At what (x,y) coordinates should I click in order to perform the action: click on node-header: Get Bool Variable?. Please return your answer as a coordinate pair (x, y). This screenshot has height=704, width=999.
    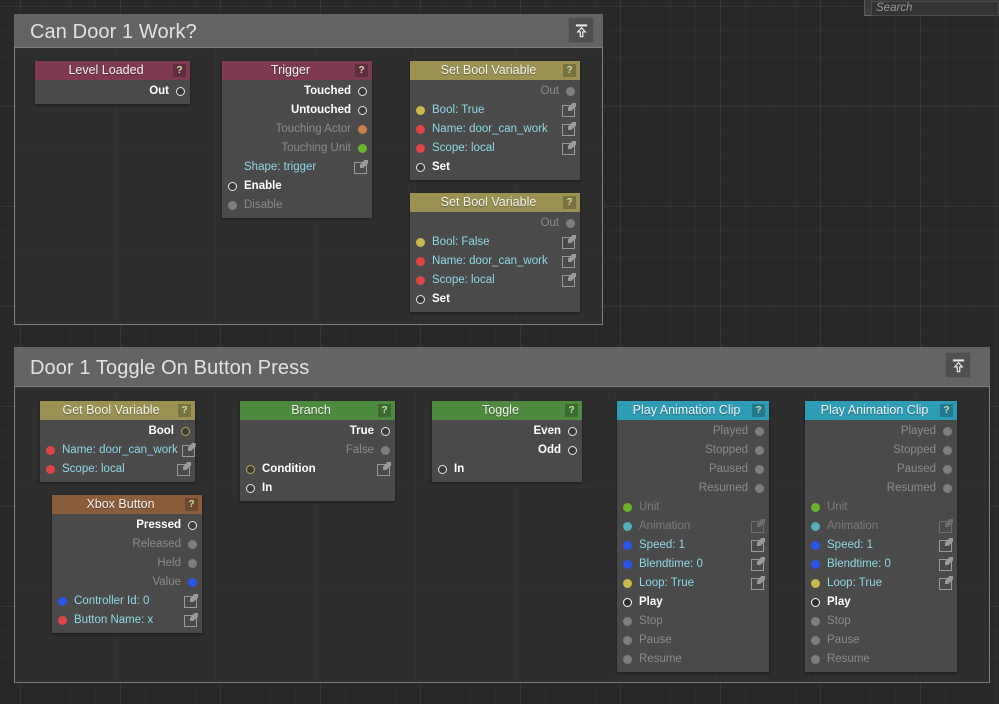
    Looking at the image, I should click on (117, 410).